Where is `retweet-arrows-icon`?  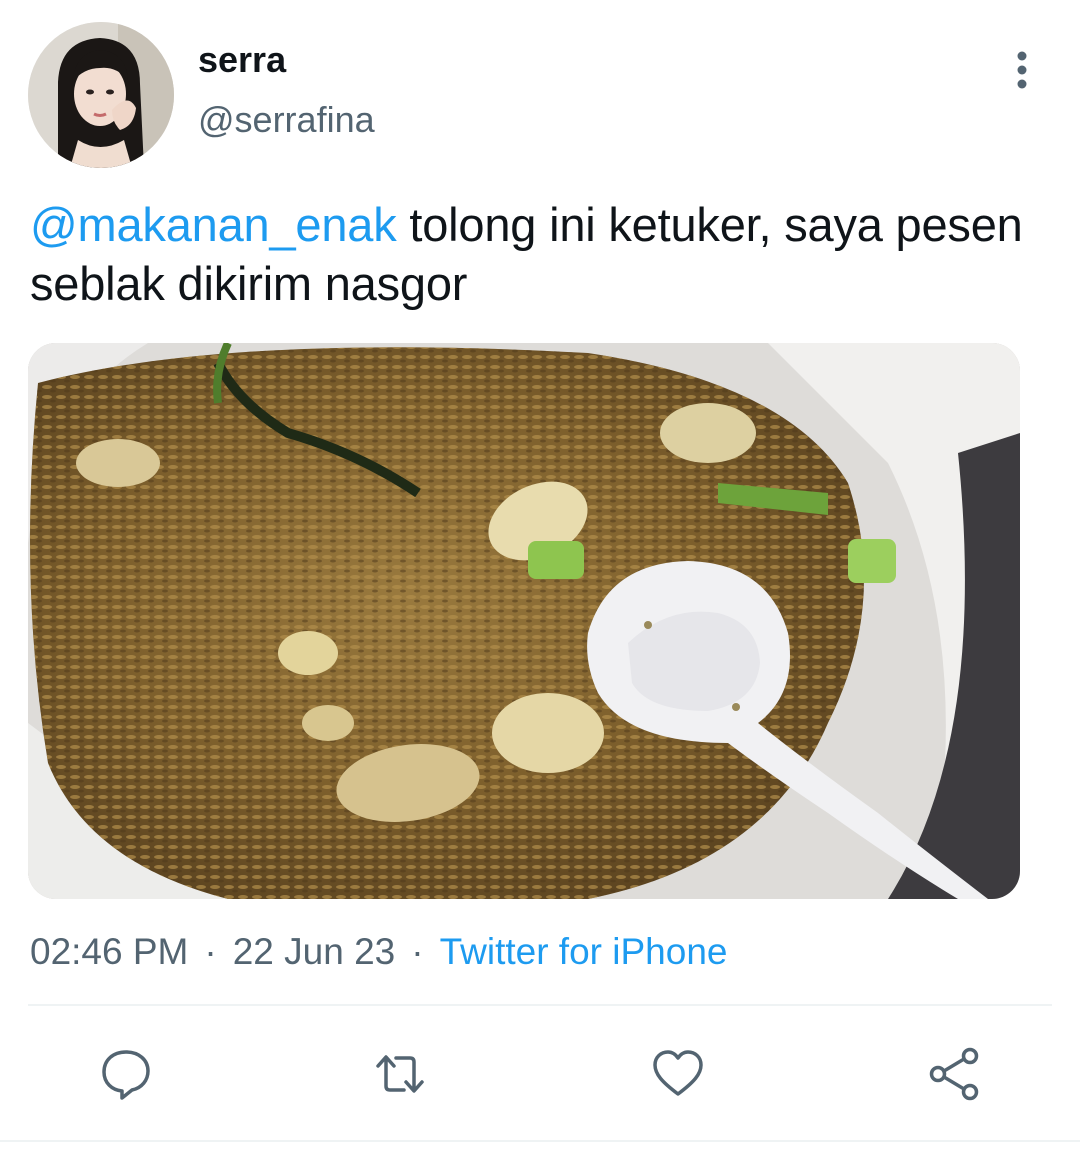 retweet-arrows-icon is located at coordinates (400, 1074).